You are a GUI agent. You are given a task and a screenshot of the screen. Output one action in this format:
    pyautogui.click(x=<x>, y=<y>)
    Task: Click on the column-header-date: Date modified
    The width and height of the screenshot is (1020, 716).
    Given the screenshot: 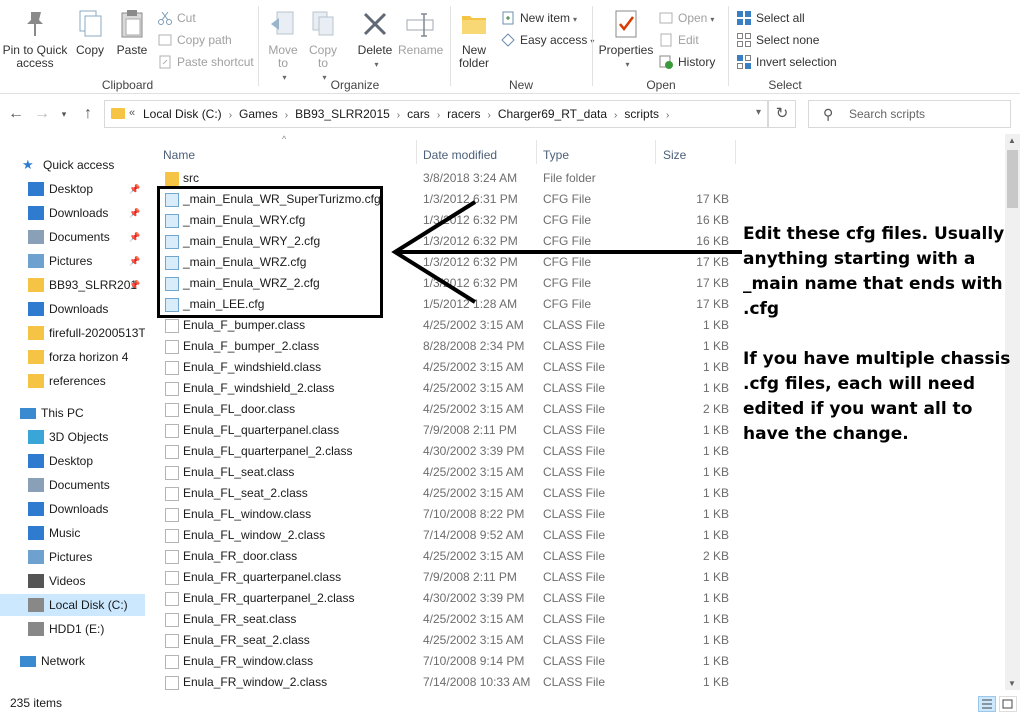 What is the action you would take?
    pyautogui.click(x=460, y=155)
    